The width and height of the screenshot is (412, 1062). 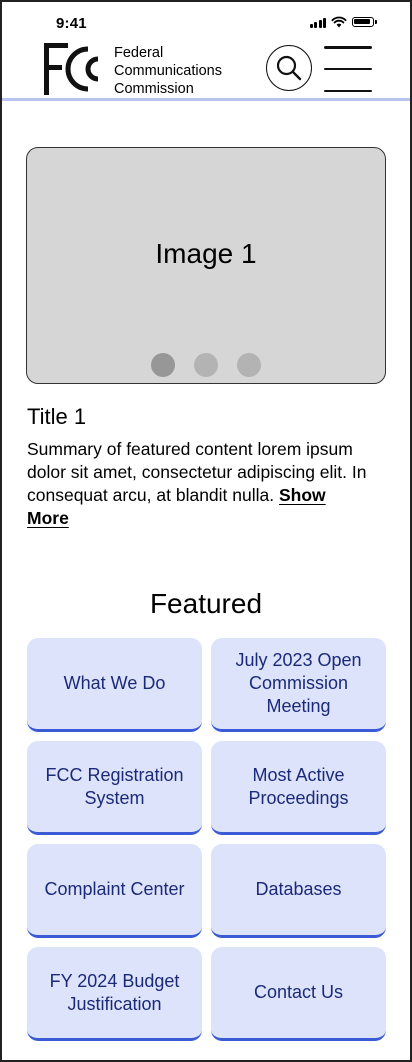 I want to click on search-button, so click(x=289, y=68).